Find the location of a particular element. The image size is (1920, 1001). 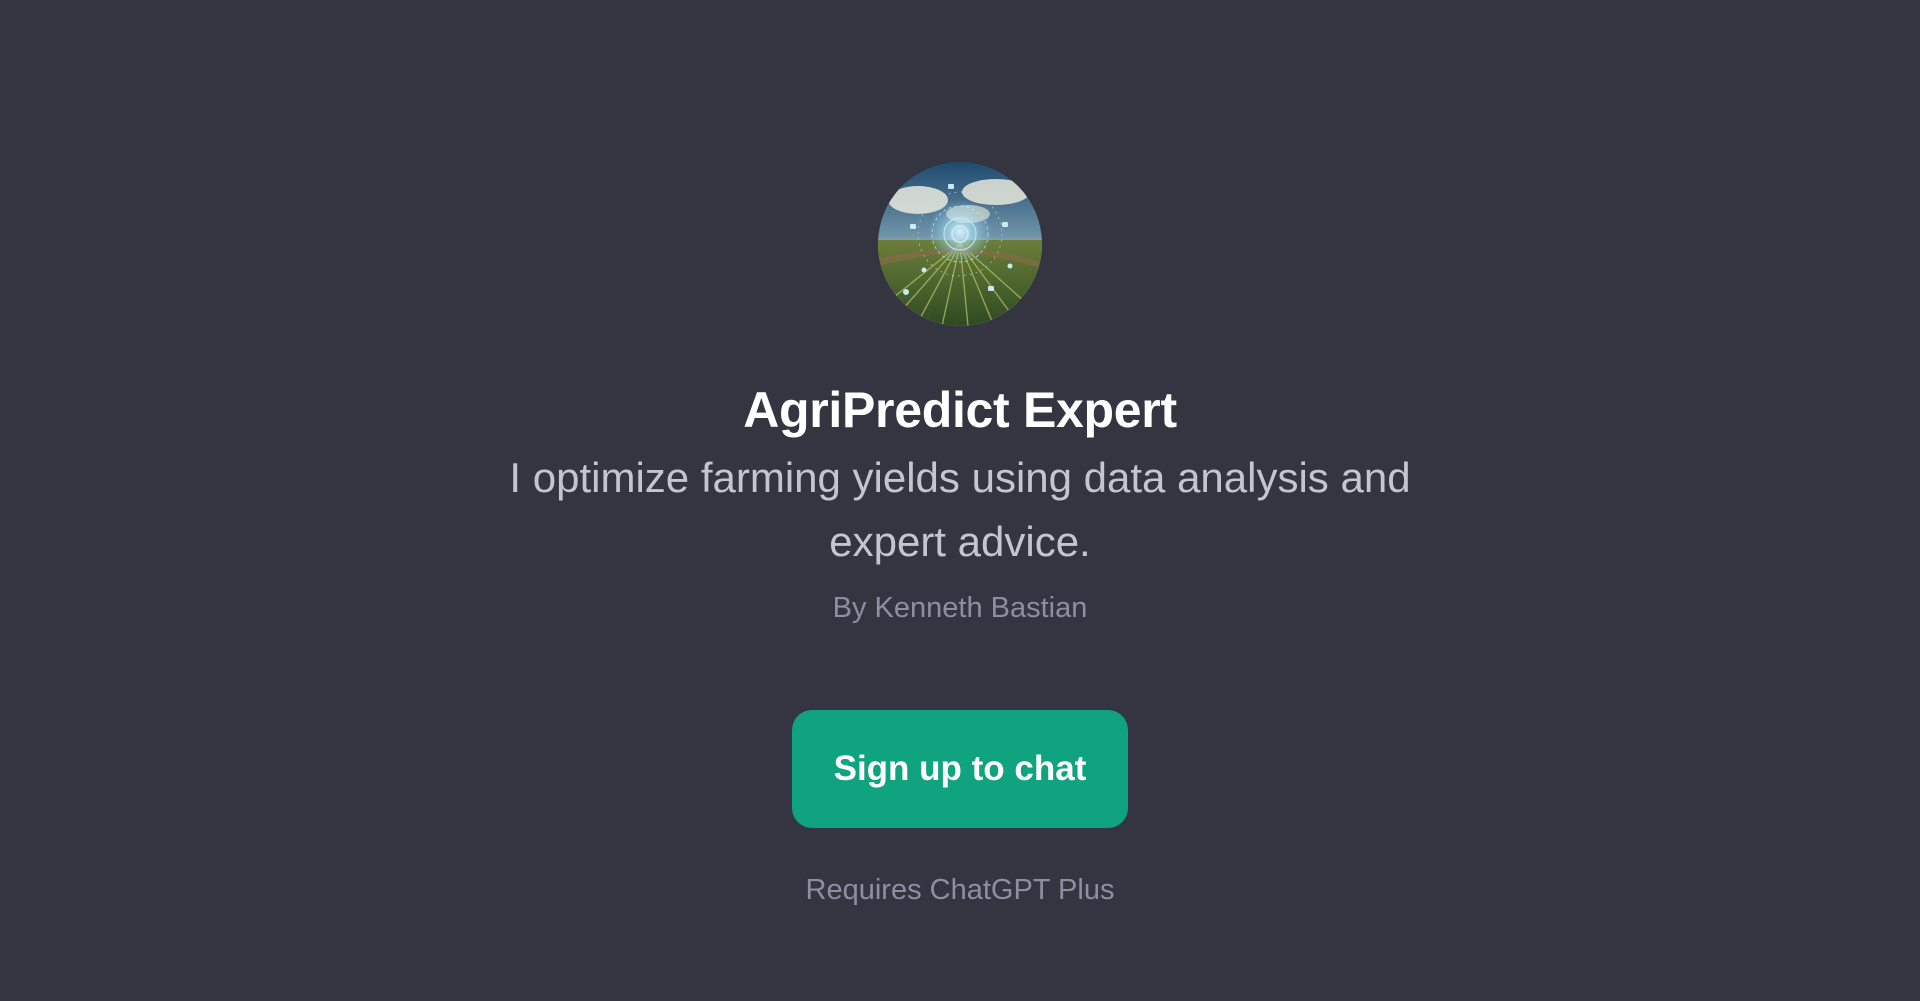

gpt-avatar is located at coordinates (960, 244).